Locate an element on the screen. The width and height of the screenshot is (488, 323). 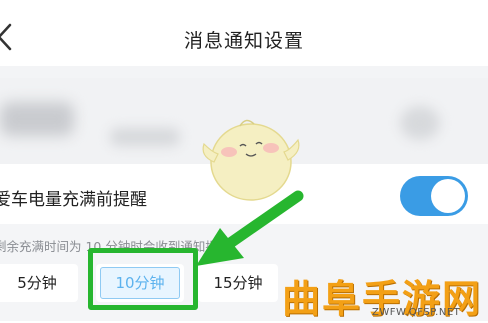
toggle-knob is located at coordinates (448, 196).